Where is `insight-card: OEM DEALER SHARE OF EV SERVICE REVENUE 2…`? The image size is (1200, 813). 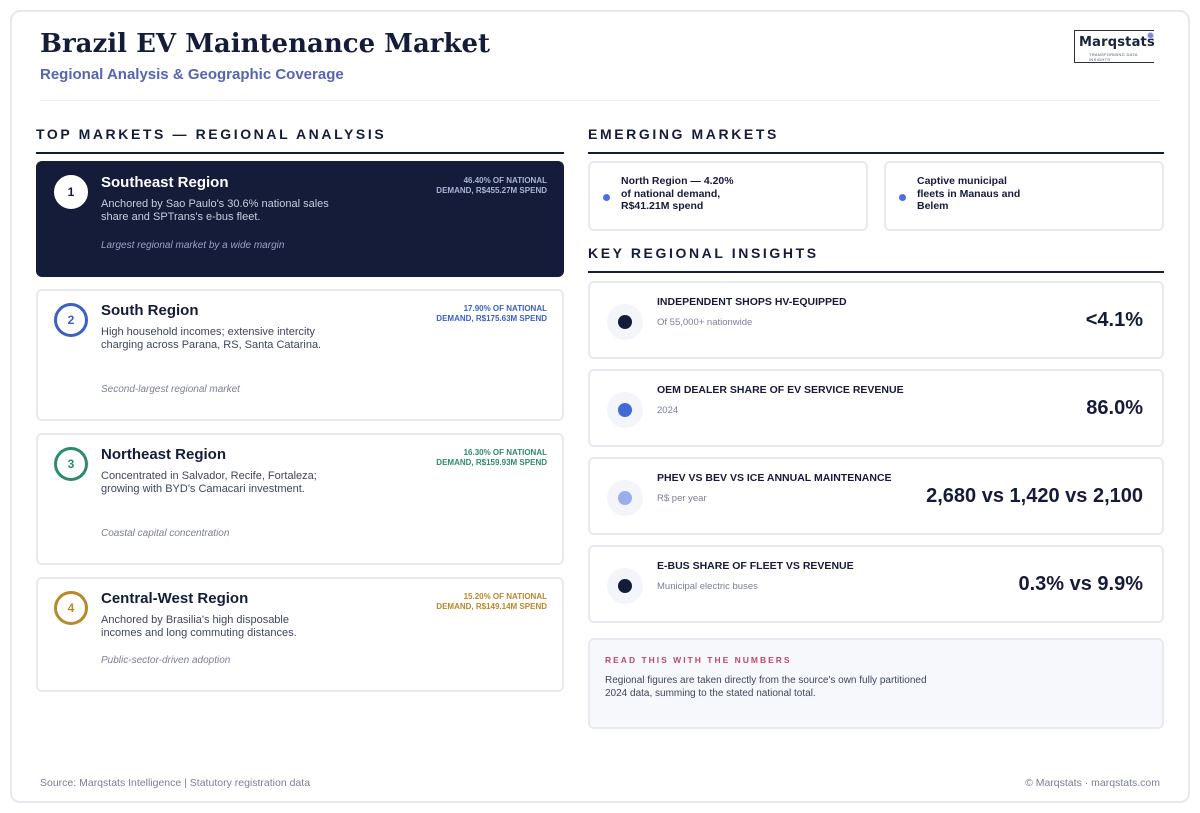 insight-card: OEM DEALER SHARE OF EV SERVICE REVENUE 2… is located at coordinates (876, 408).